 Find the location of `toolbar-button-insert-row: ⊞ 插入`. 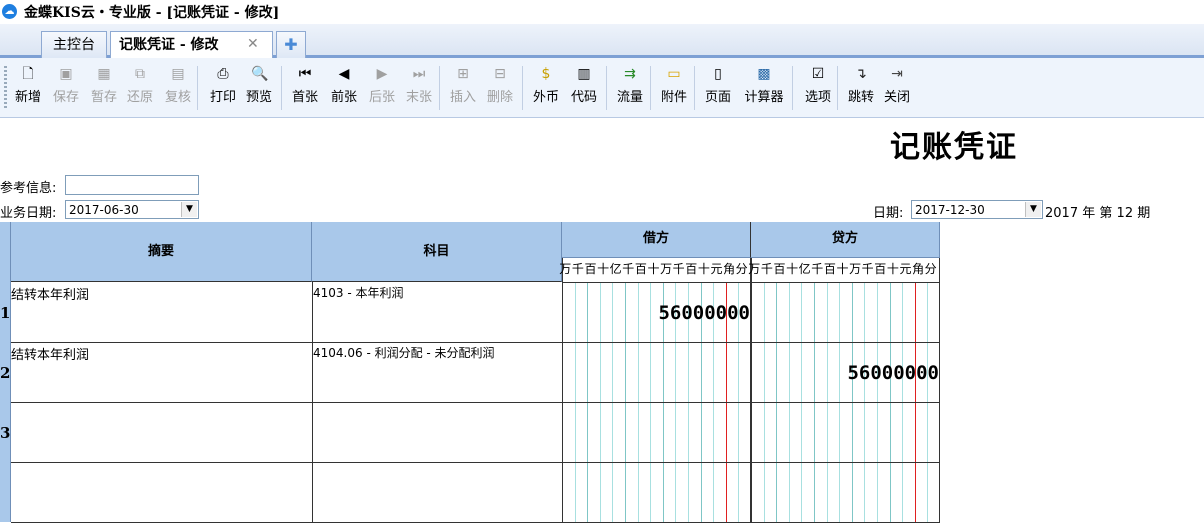

toolbar-button-insert-row: ⊞ 插入 is located at coordinates (463, 88).